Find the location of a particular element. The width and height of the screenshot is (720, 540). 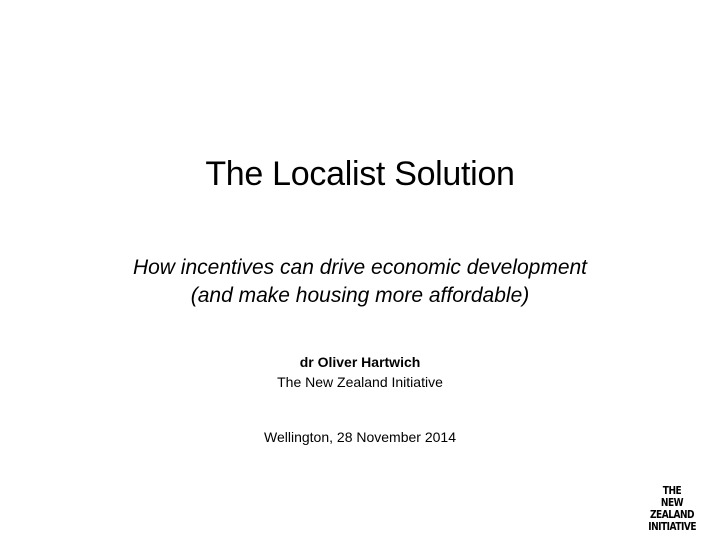

logo-line-2: NEW ZEALAND is located at coordinates (672, 508).